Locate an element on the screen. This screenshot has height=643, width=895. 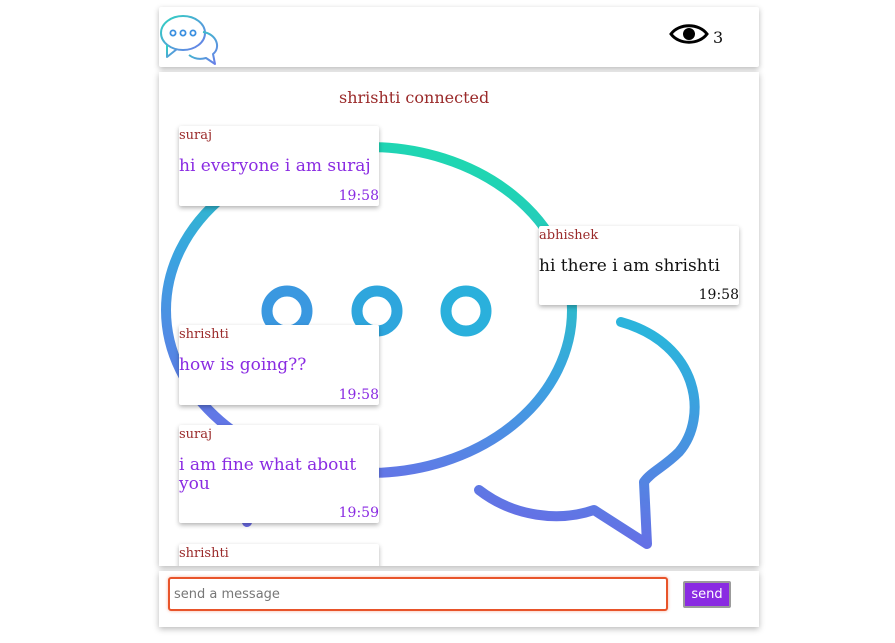
message-text: i am fine what about you is located at coordinates (268, 474).